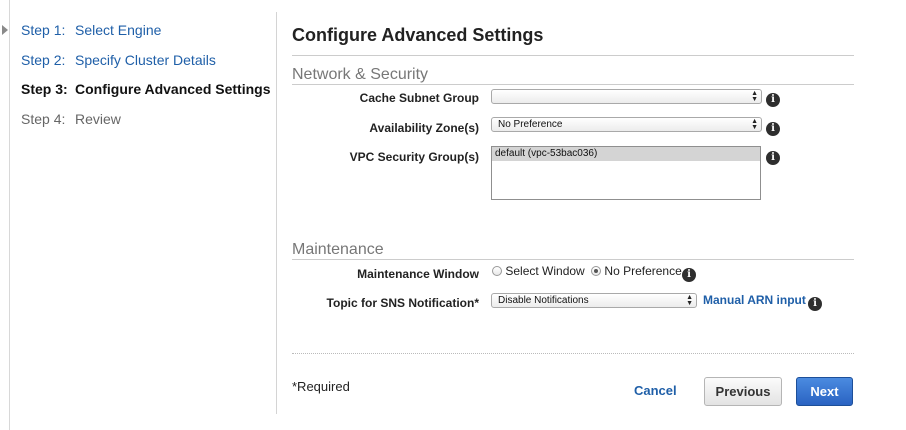 This screenshot has height=430, width=906. I want to click on cancel-button: Cancel, so click(655, 390).